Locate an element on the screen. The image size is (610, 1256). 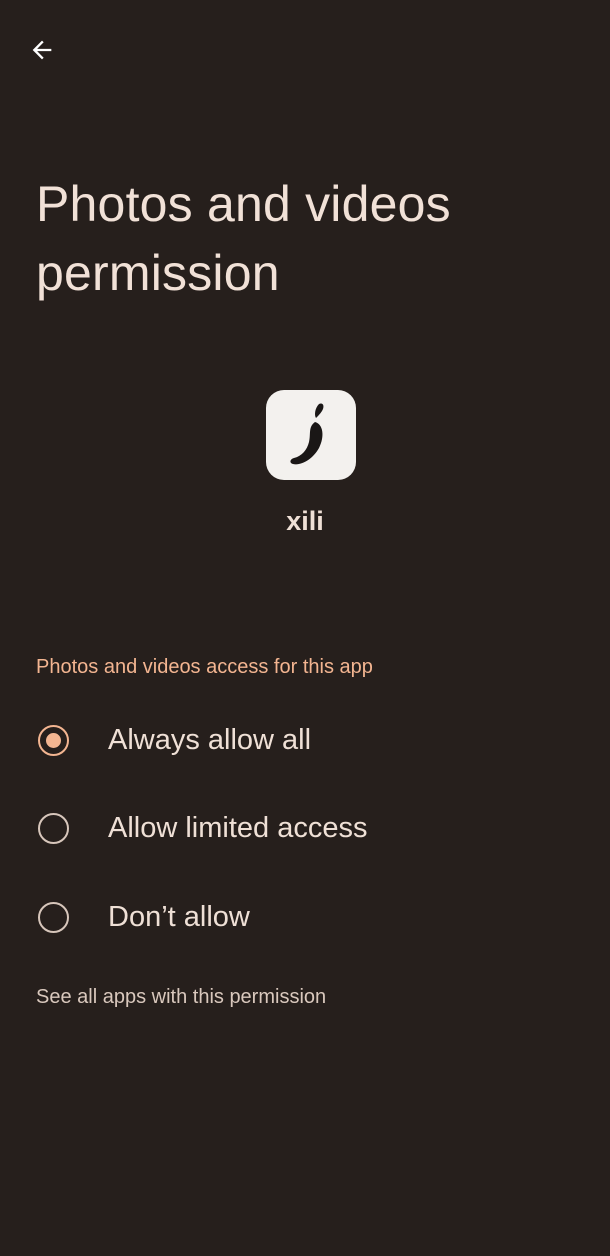
app-name: xili is located at coordinates (305, 521).